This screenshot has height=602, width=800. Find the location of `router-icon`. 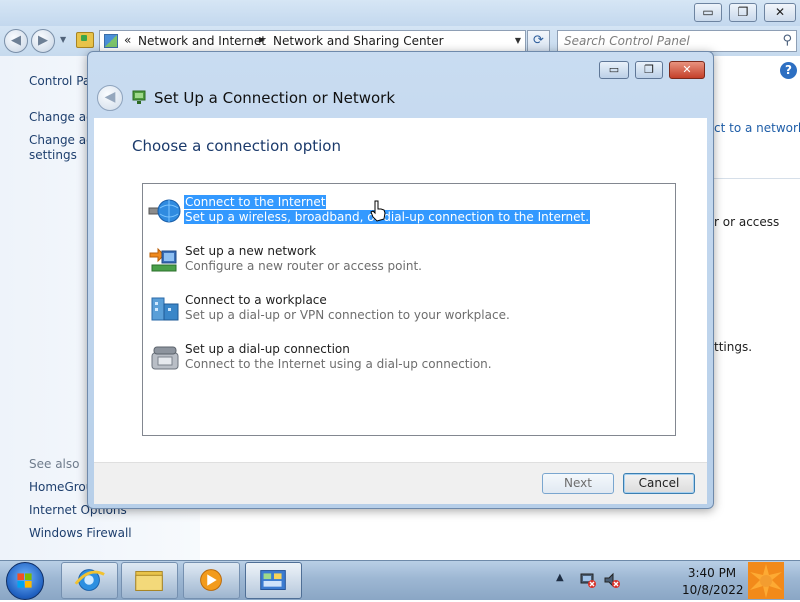

router-icon is located at coordinates (163, 259).